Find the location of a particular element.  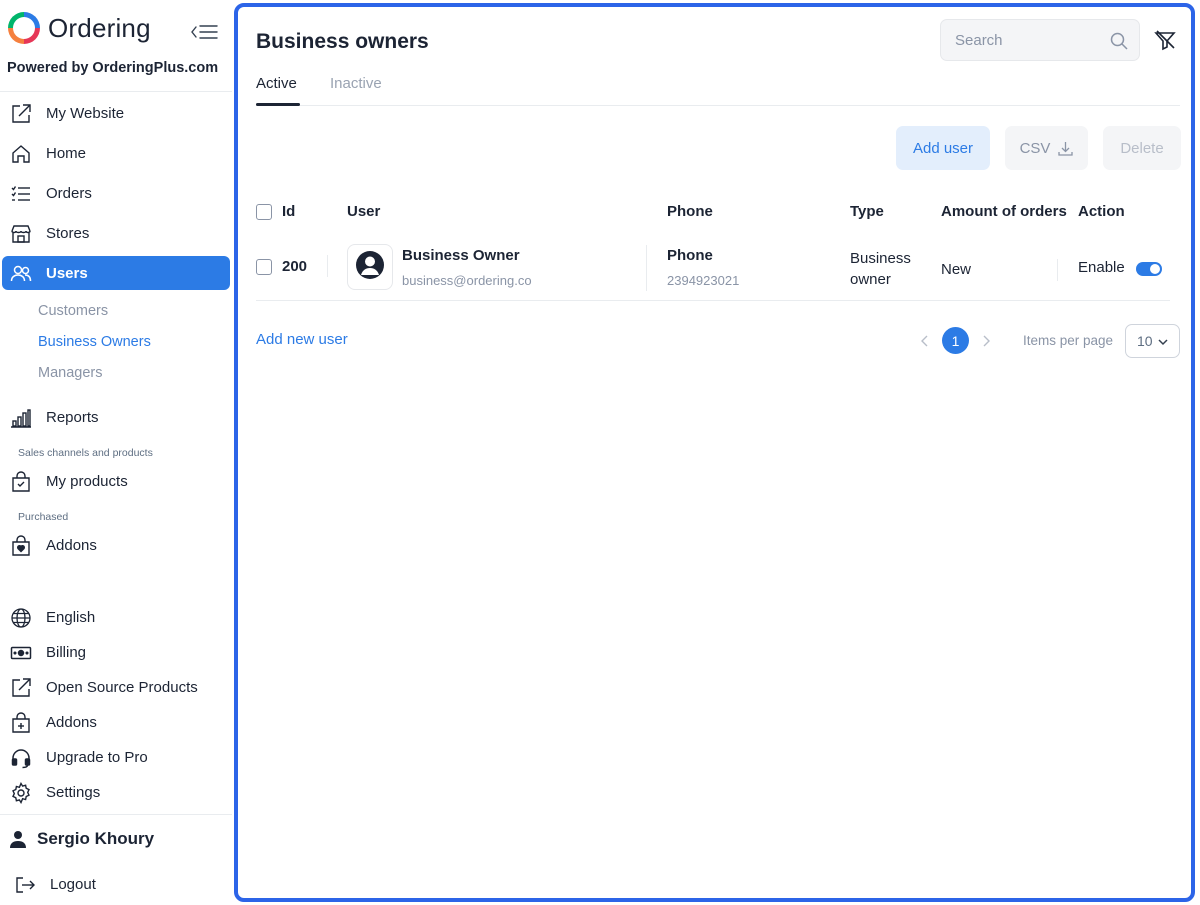

collapse-sidebar-icon is located at coordinates (205, 32).